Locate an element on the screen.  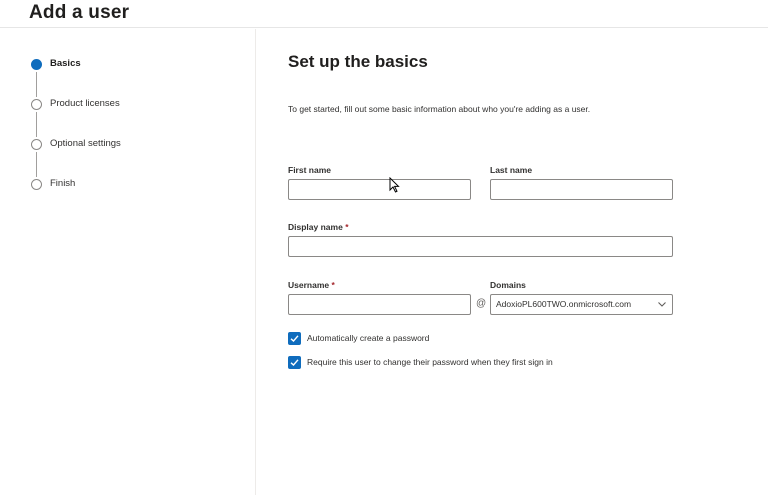
username-field is located at coordinates (379, 304).